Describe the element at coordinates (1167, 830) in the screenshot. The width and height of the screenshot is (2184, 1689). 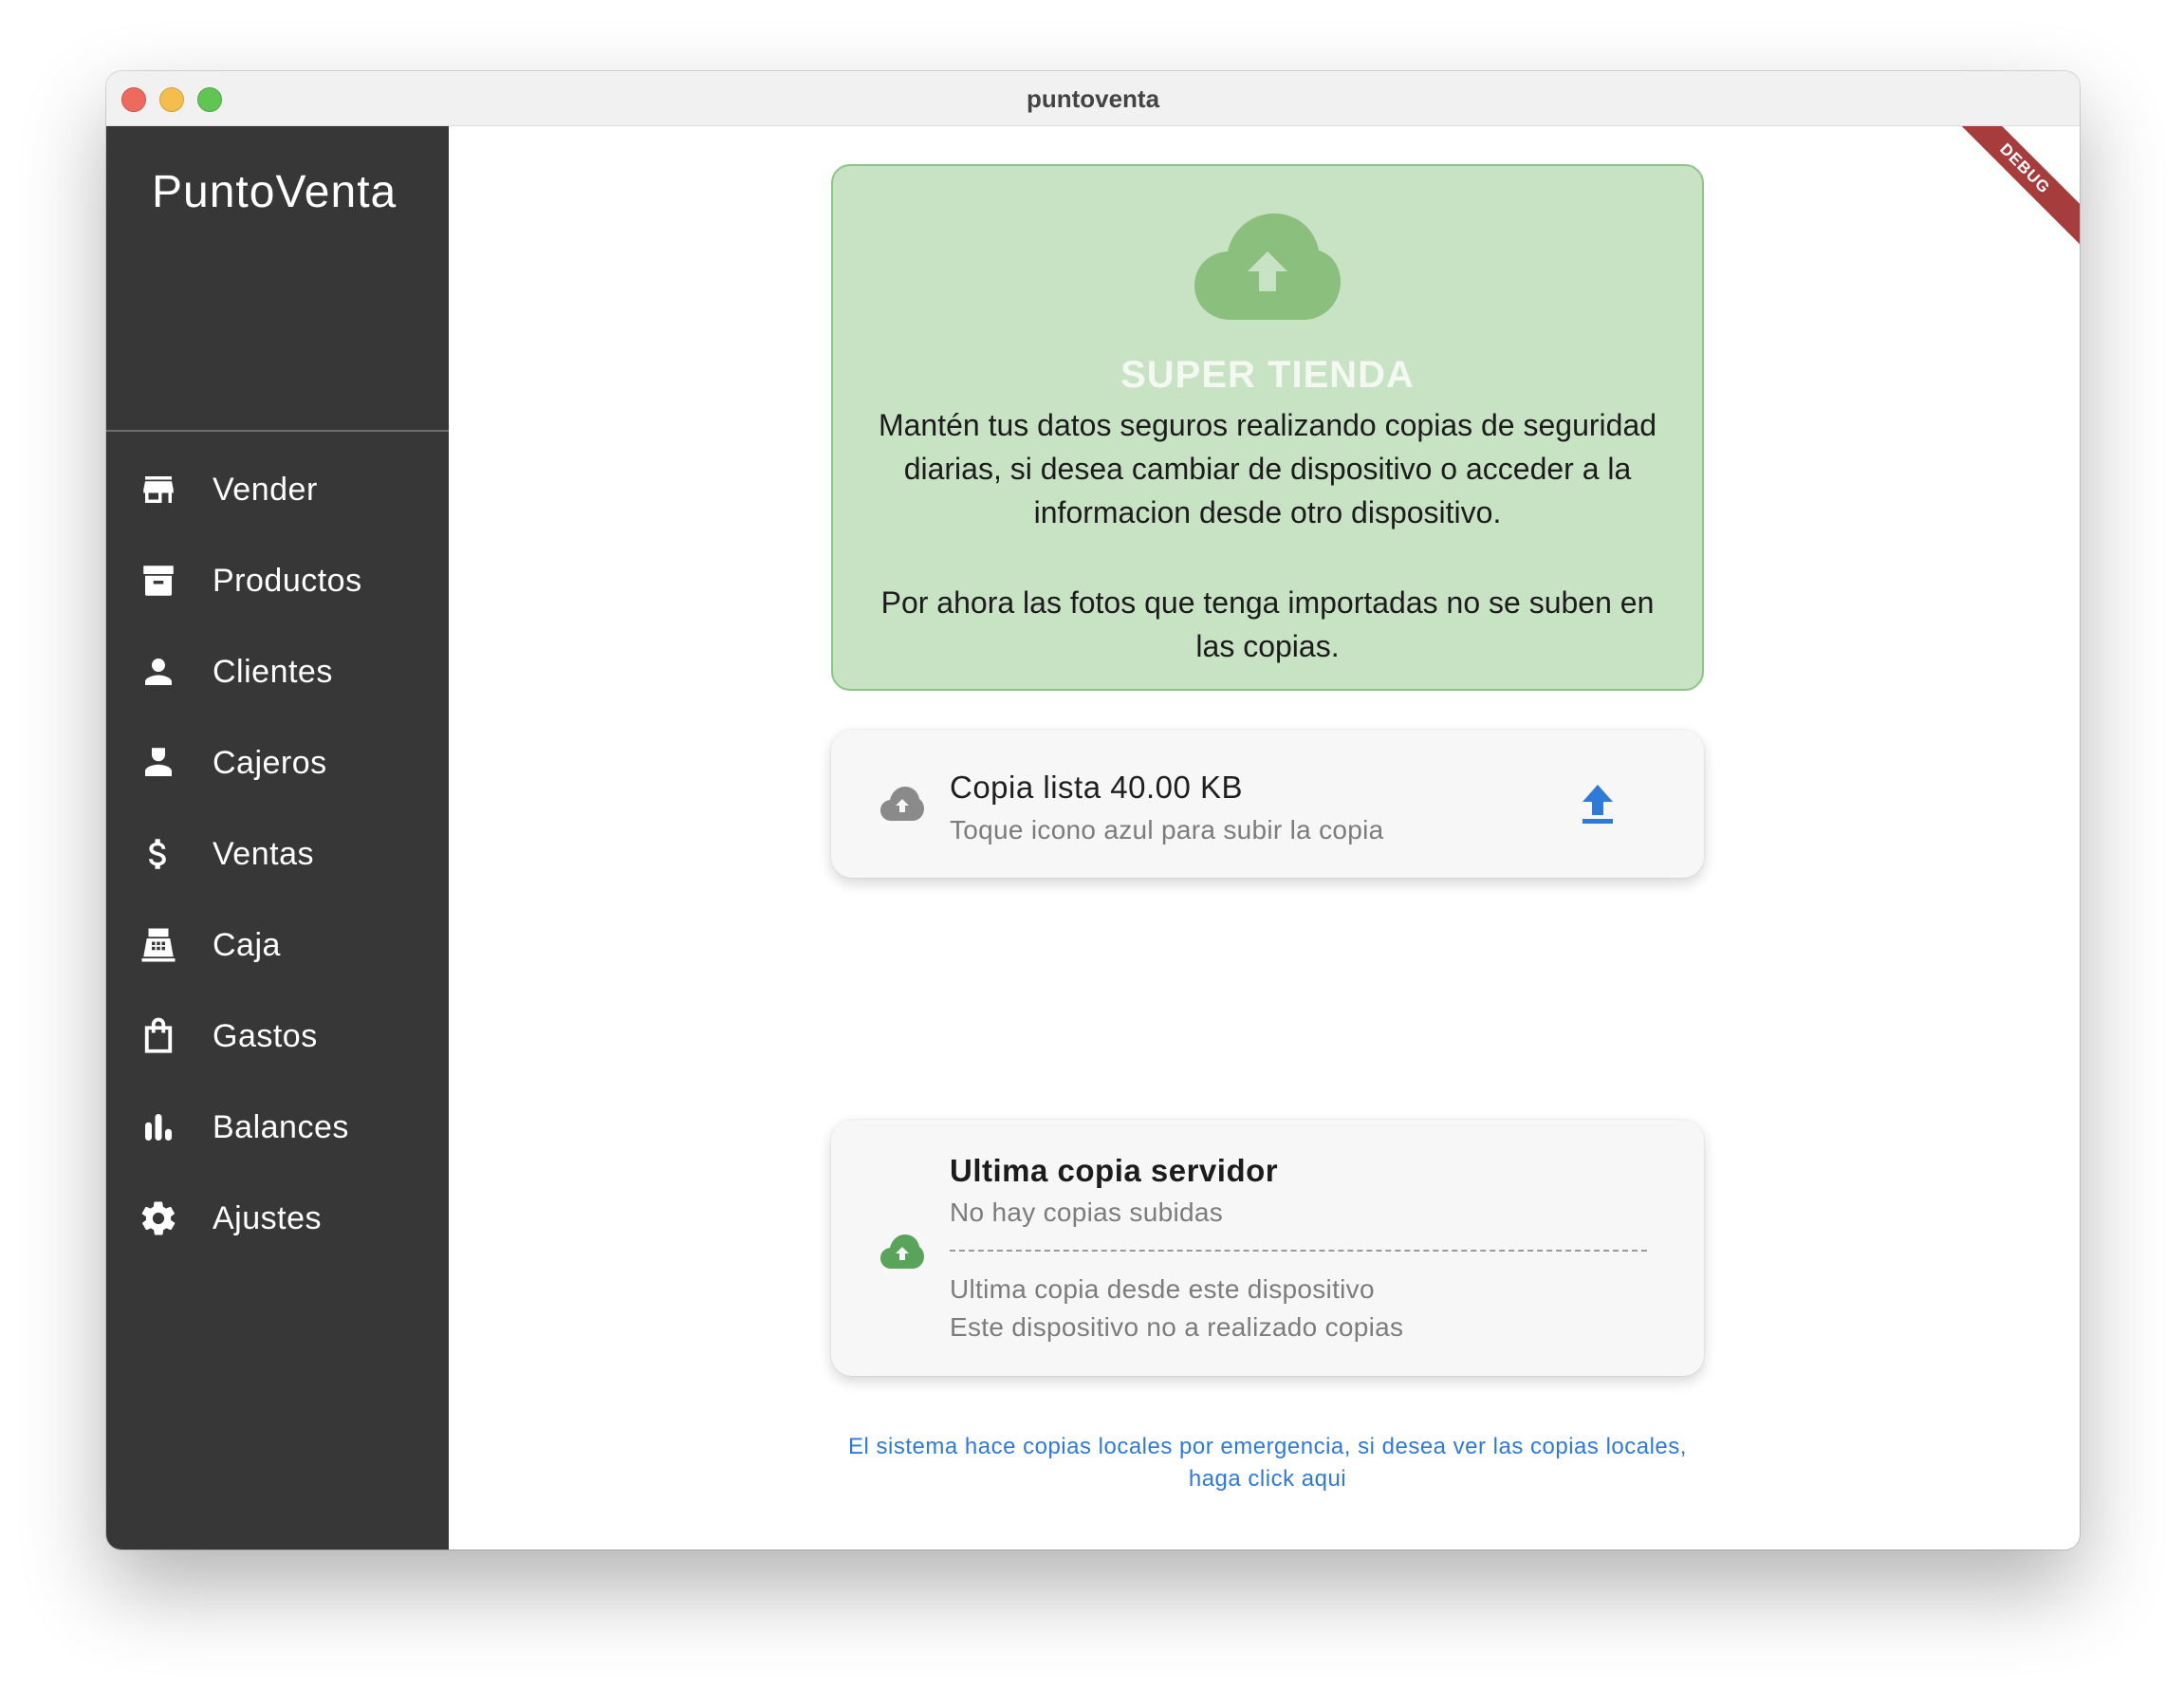
I see `backup-hint: Toque icono azul para subir la copia` at that location.